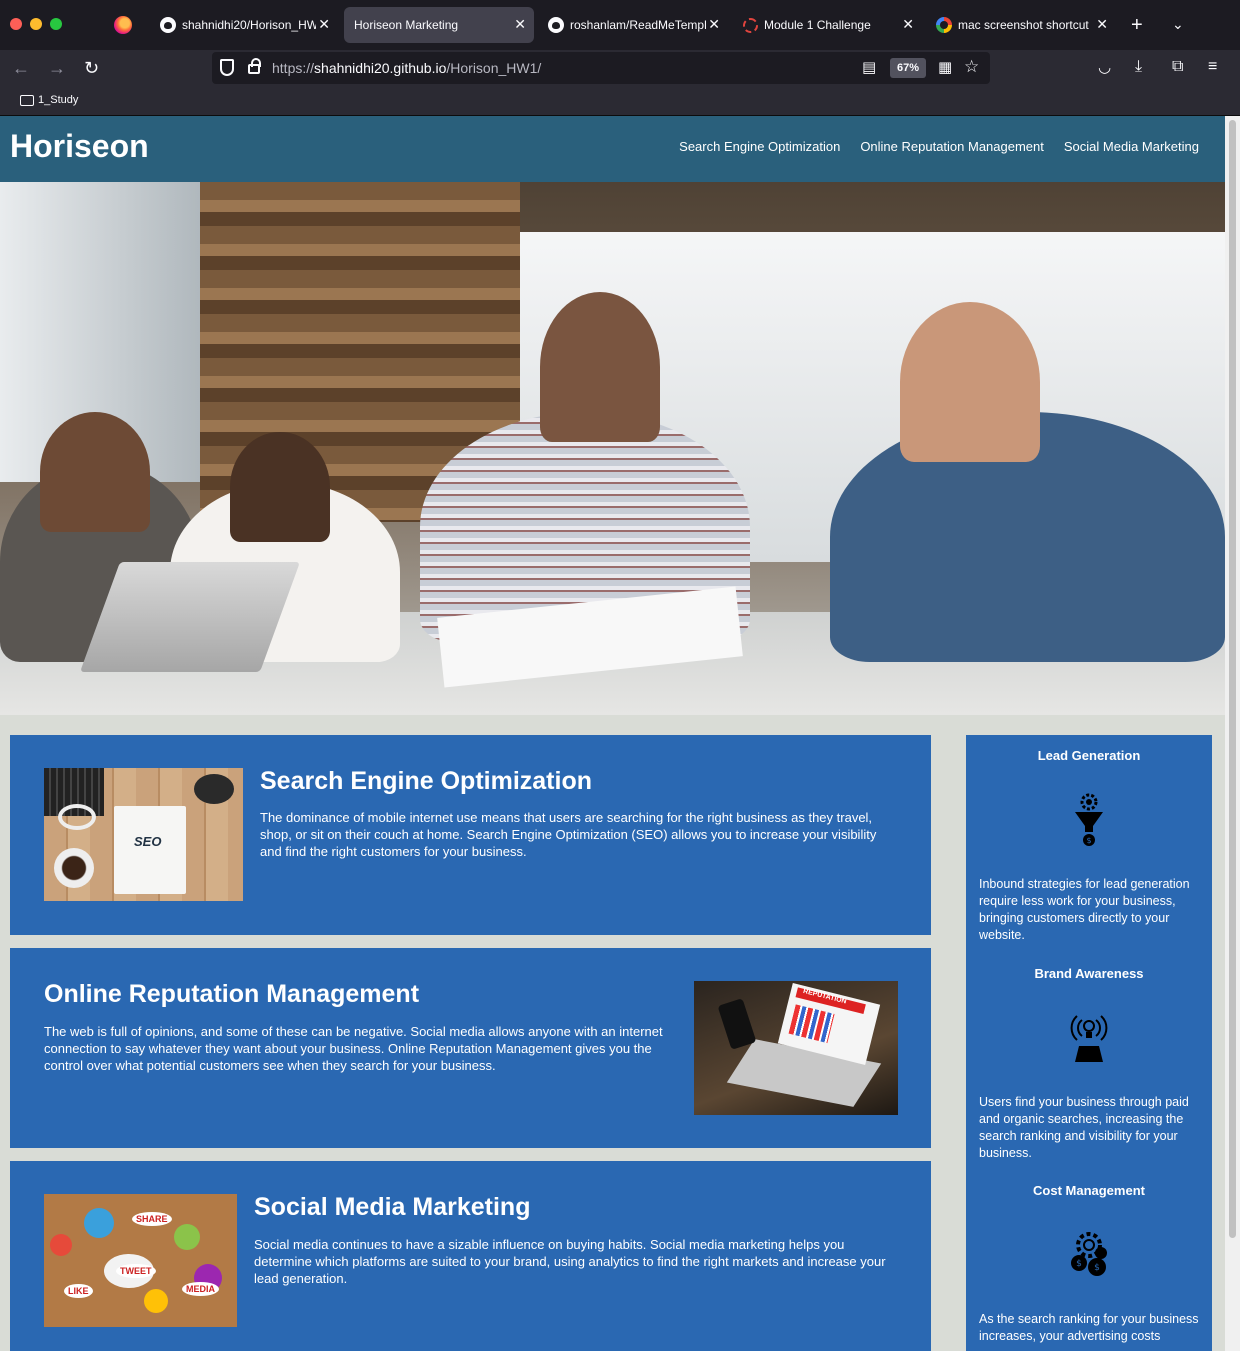 This screenshot has height=1351, width=1240. What do you see at coordinates (759, 146) in the screenshot?
I see `nav-link-seo: Search Engine Optimization` at bounding box center [759, 146].